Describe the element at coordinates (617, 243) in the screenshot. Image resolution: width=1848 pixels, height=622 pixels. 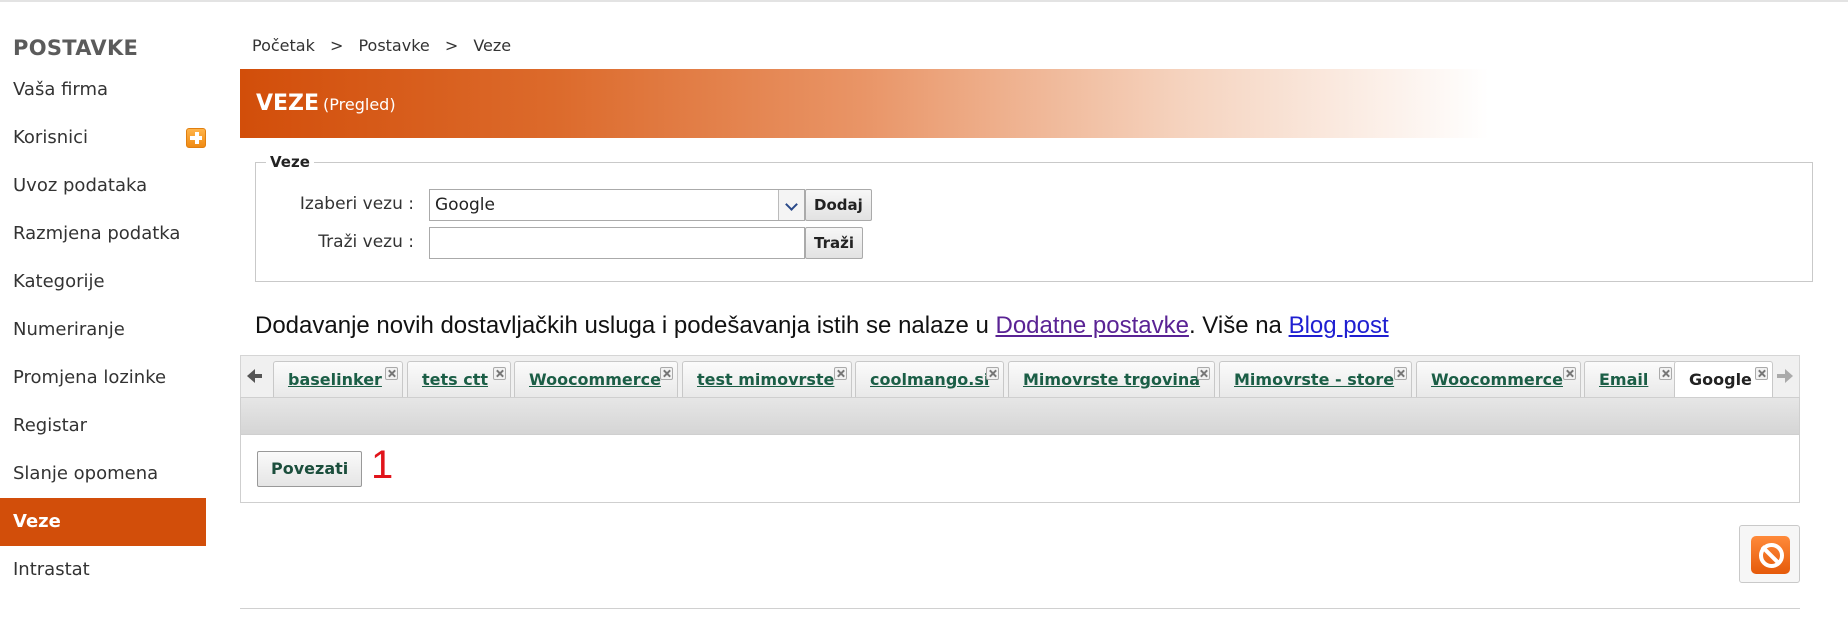
I see `search-connection-input` at that location.